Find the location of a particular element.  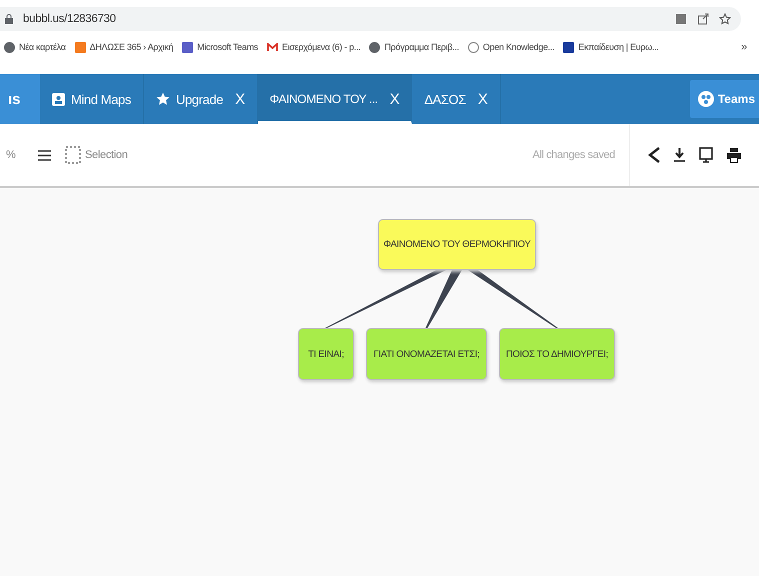

tab: Mind Maps is located at coordinates (92, 99).